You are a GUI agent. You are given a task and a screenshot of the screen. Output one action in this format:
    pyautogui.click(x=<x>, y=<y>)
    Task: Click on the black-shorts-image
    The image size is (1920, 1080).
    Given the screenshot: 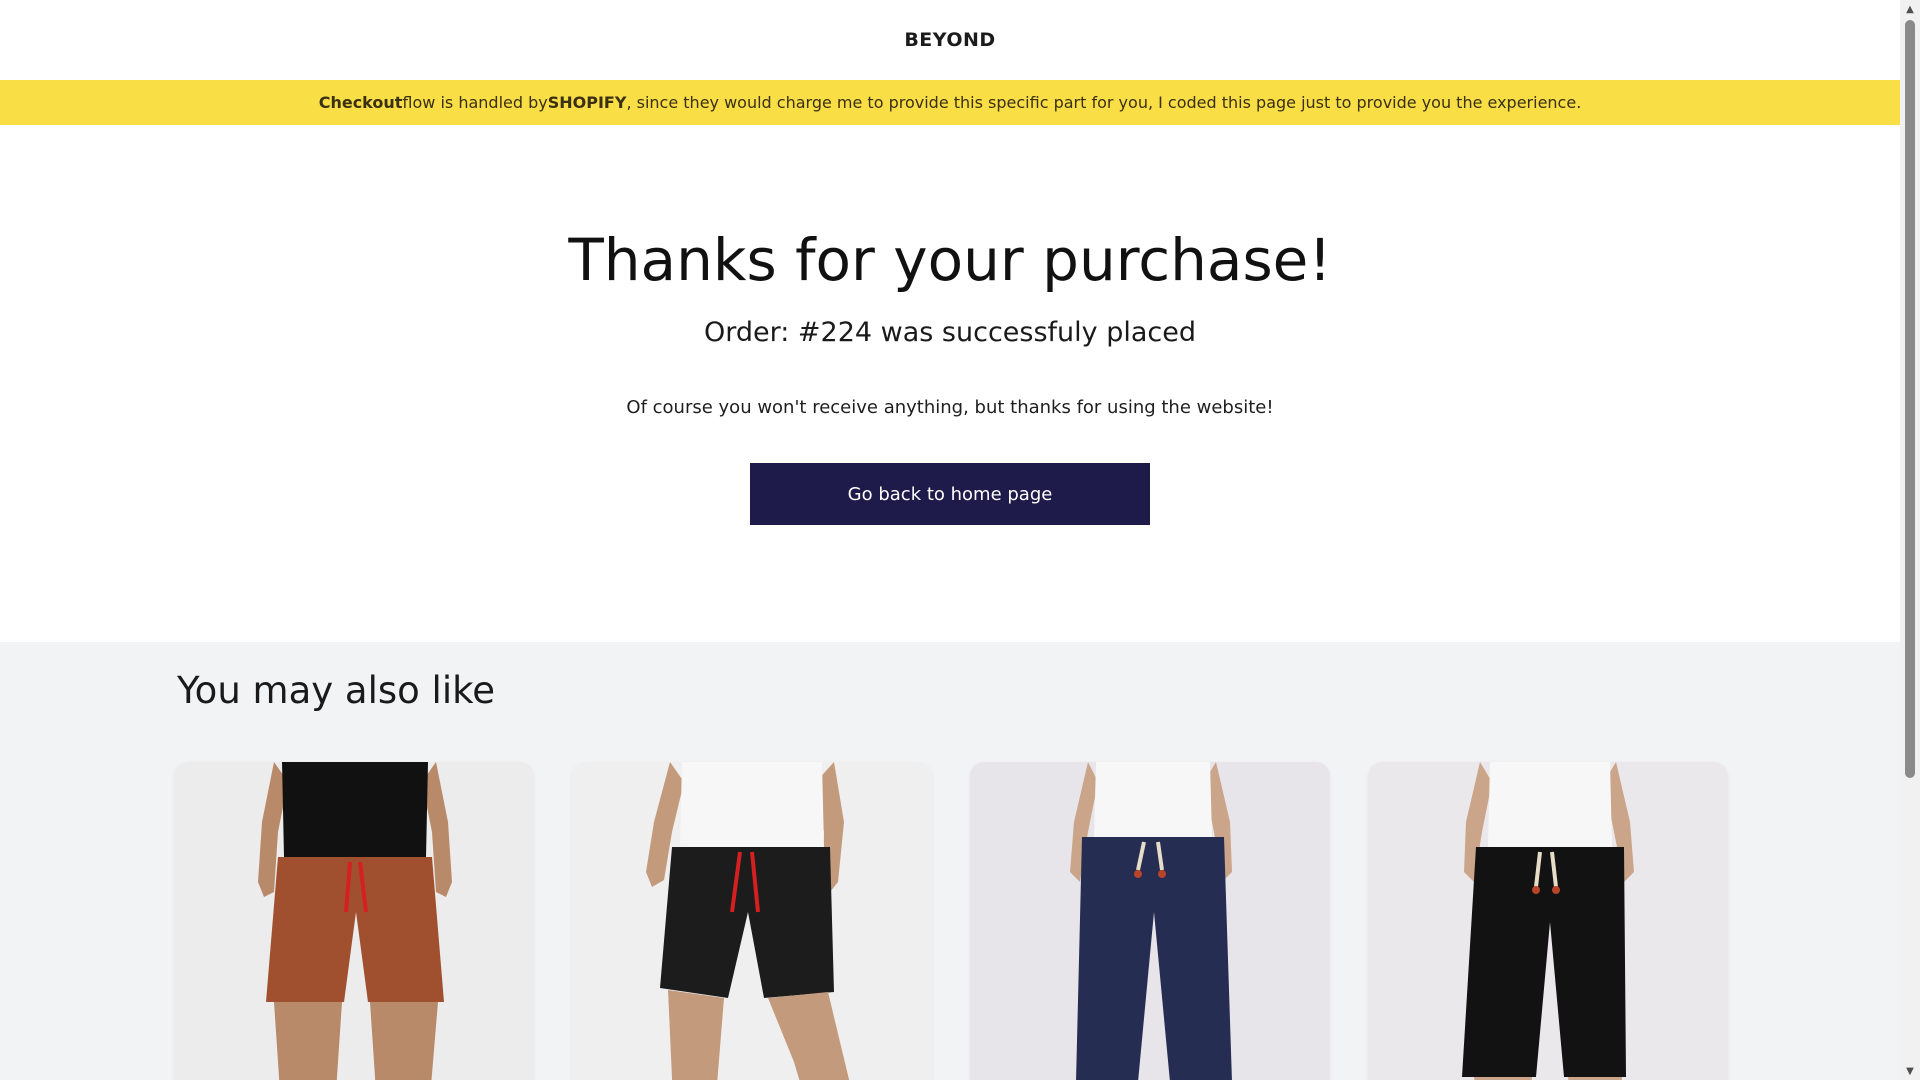 What is the action you would take?
    pyautogui.click(x=752, y=921)
    